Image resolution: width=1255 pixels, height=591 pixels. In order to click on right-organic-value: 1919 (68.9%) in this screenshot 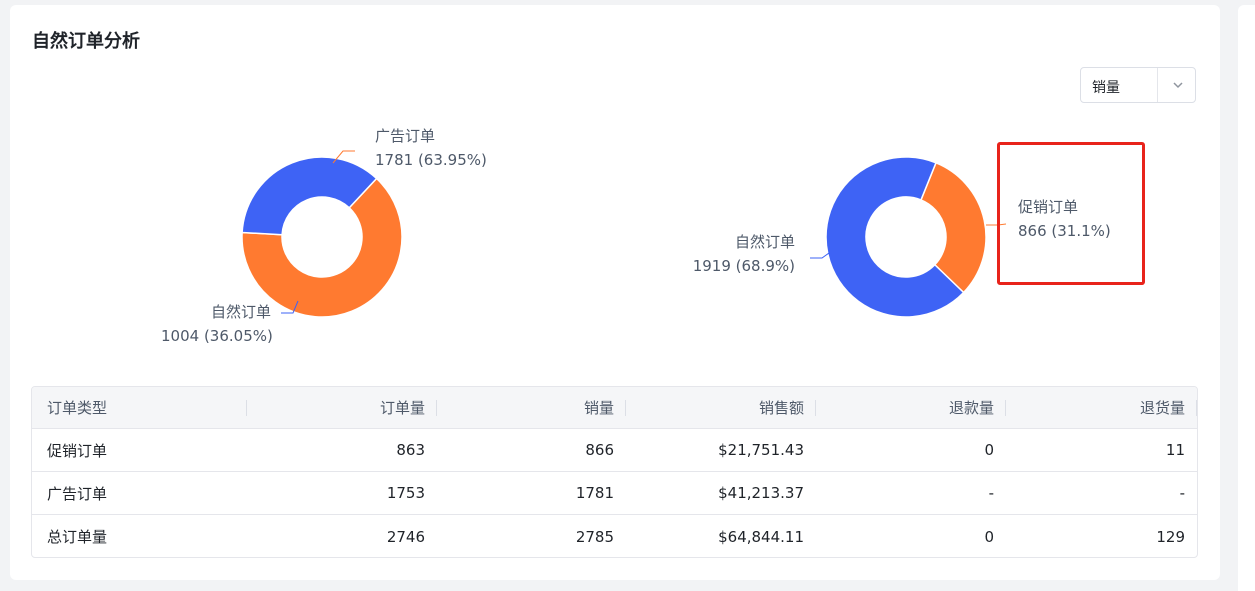, I will do `click(743, 266)`.